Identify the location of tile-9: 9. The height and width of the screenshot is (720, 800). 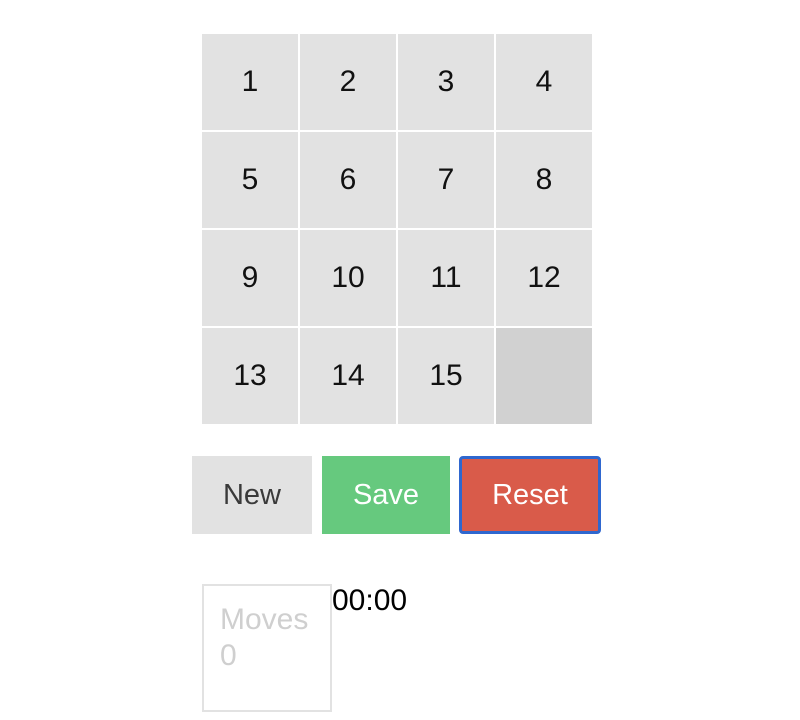
(250, 278).